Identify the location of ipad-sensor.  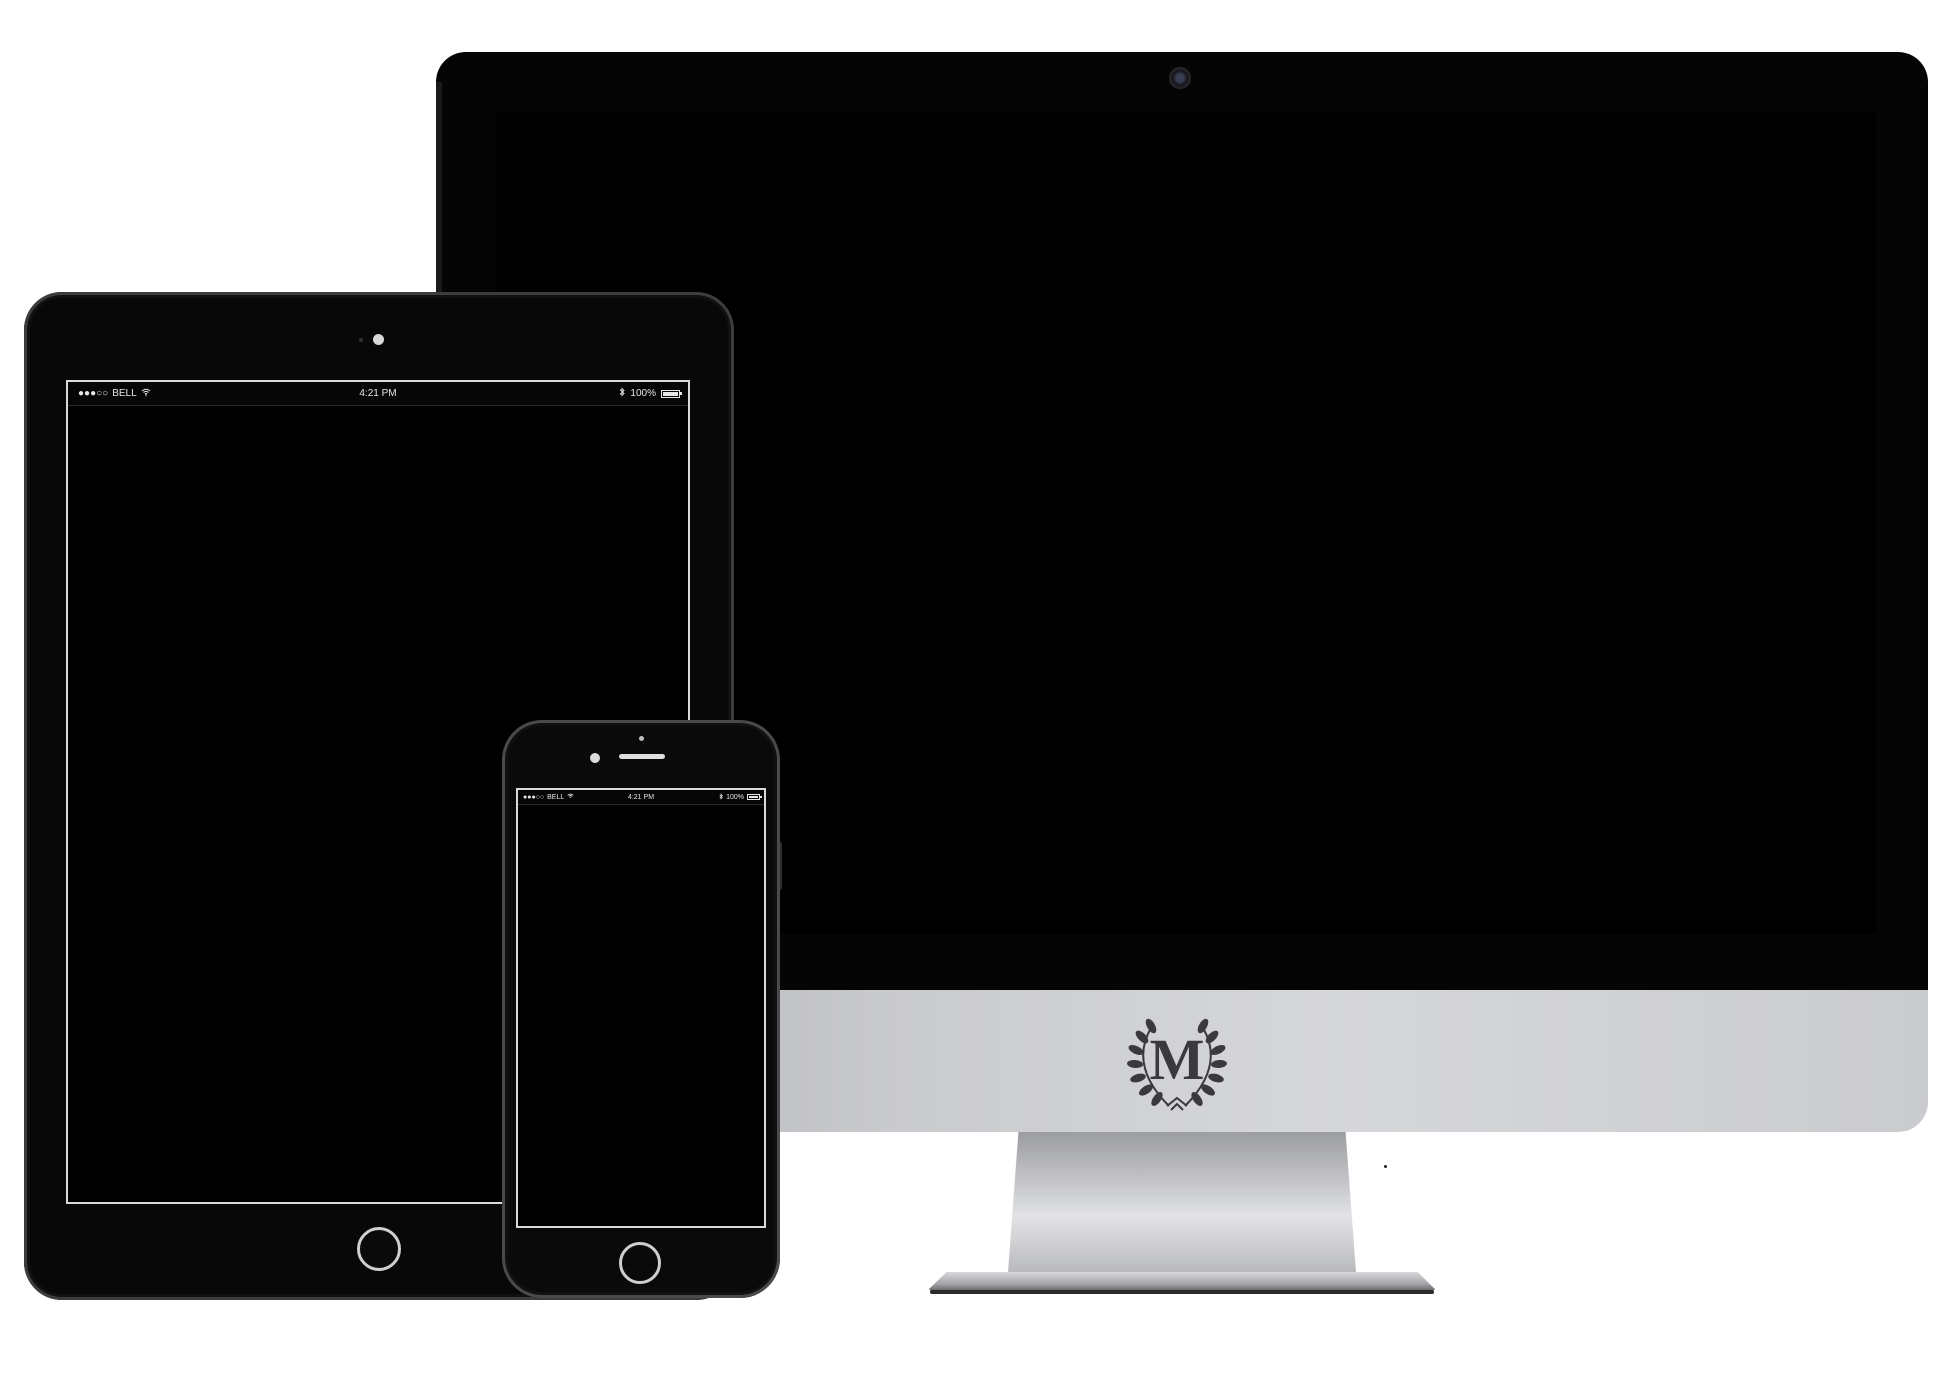
(361, 340).